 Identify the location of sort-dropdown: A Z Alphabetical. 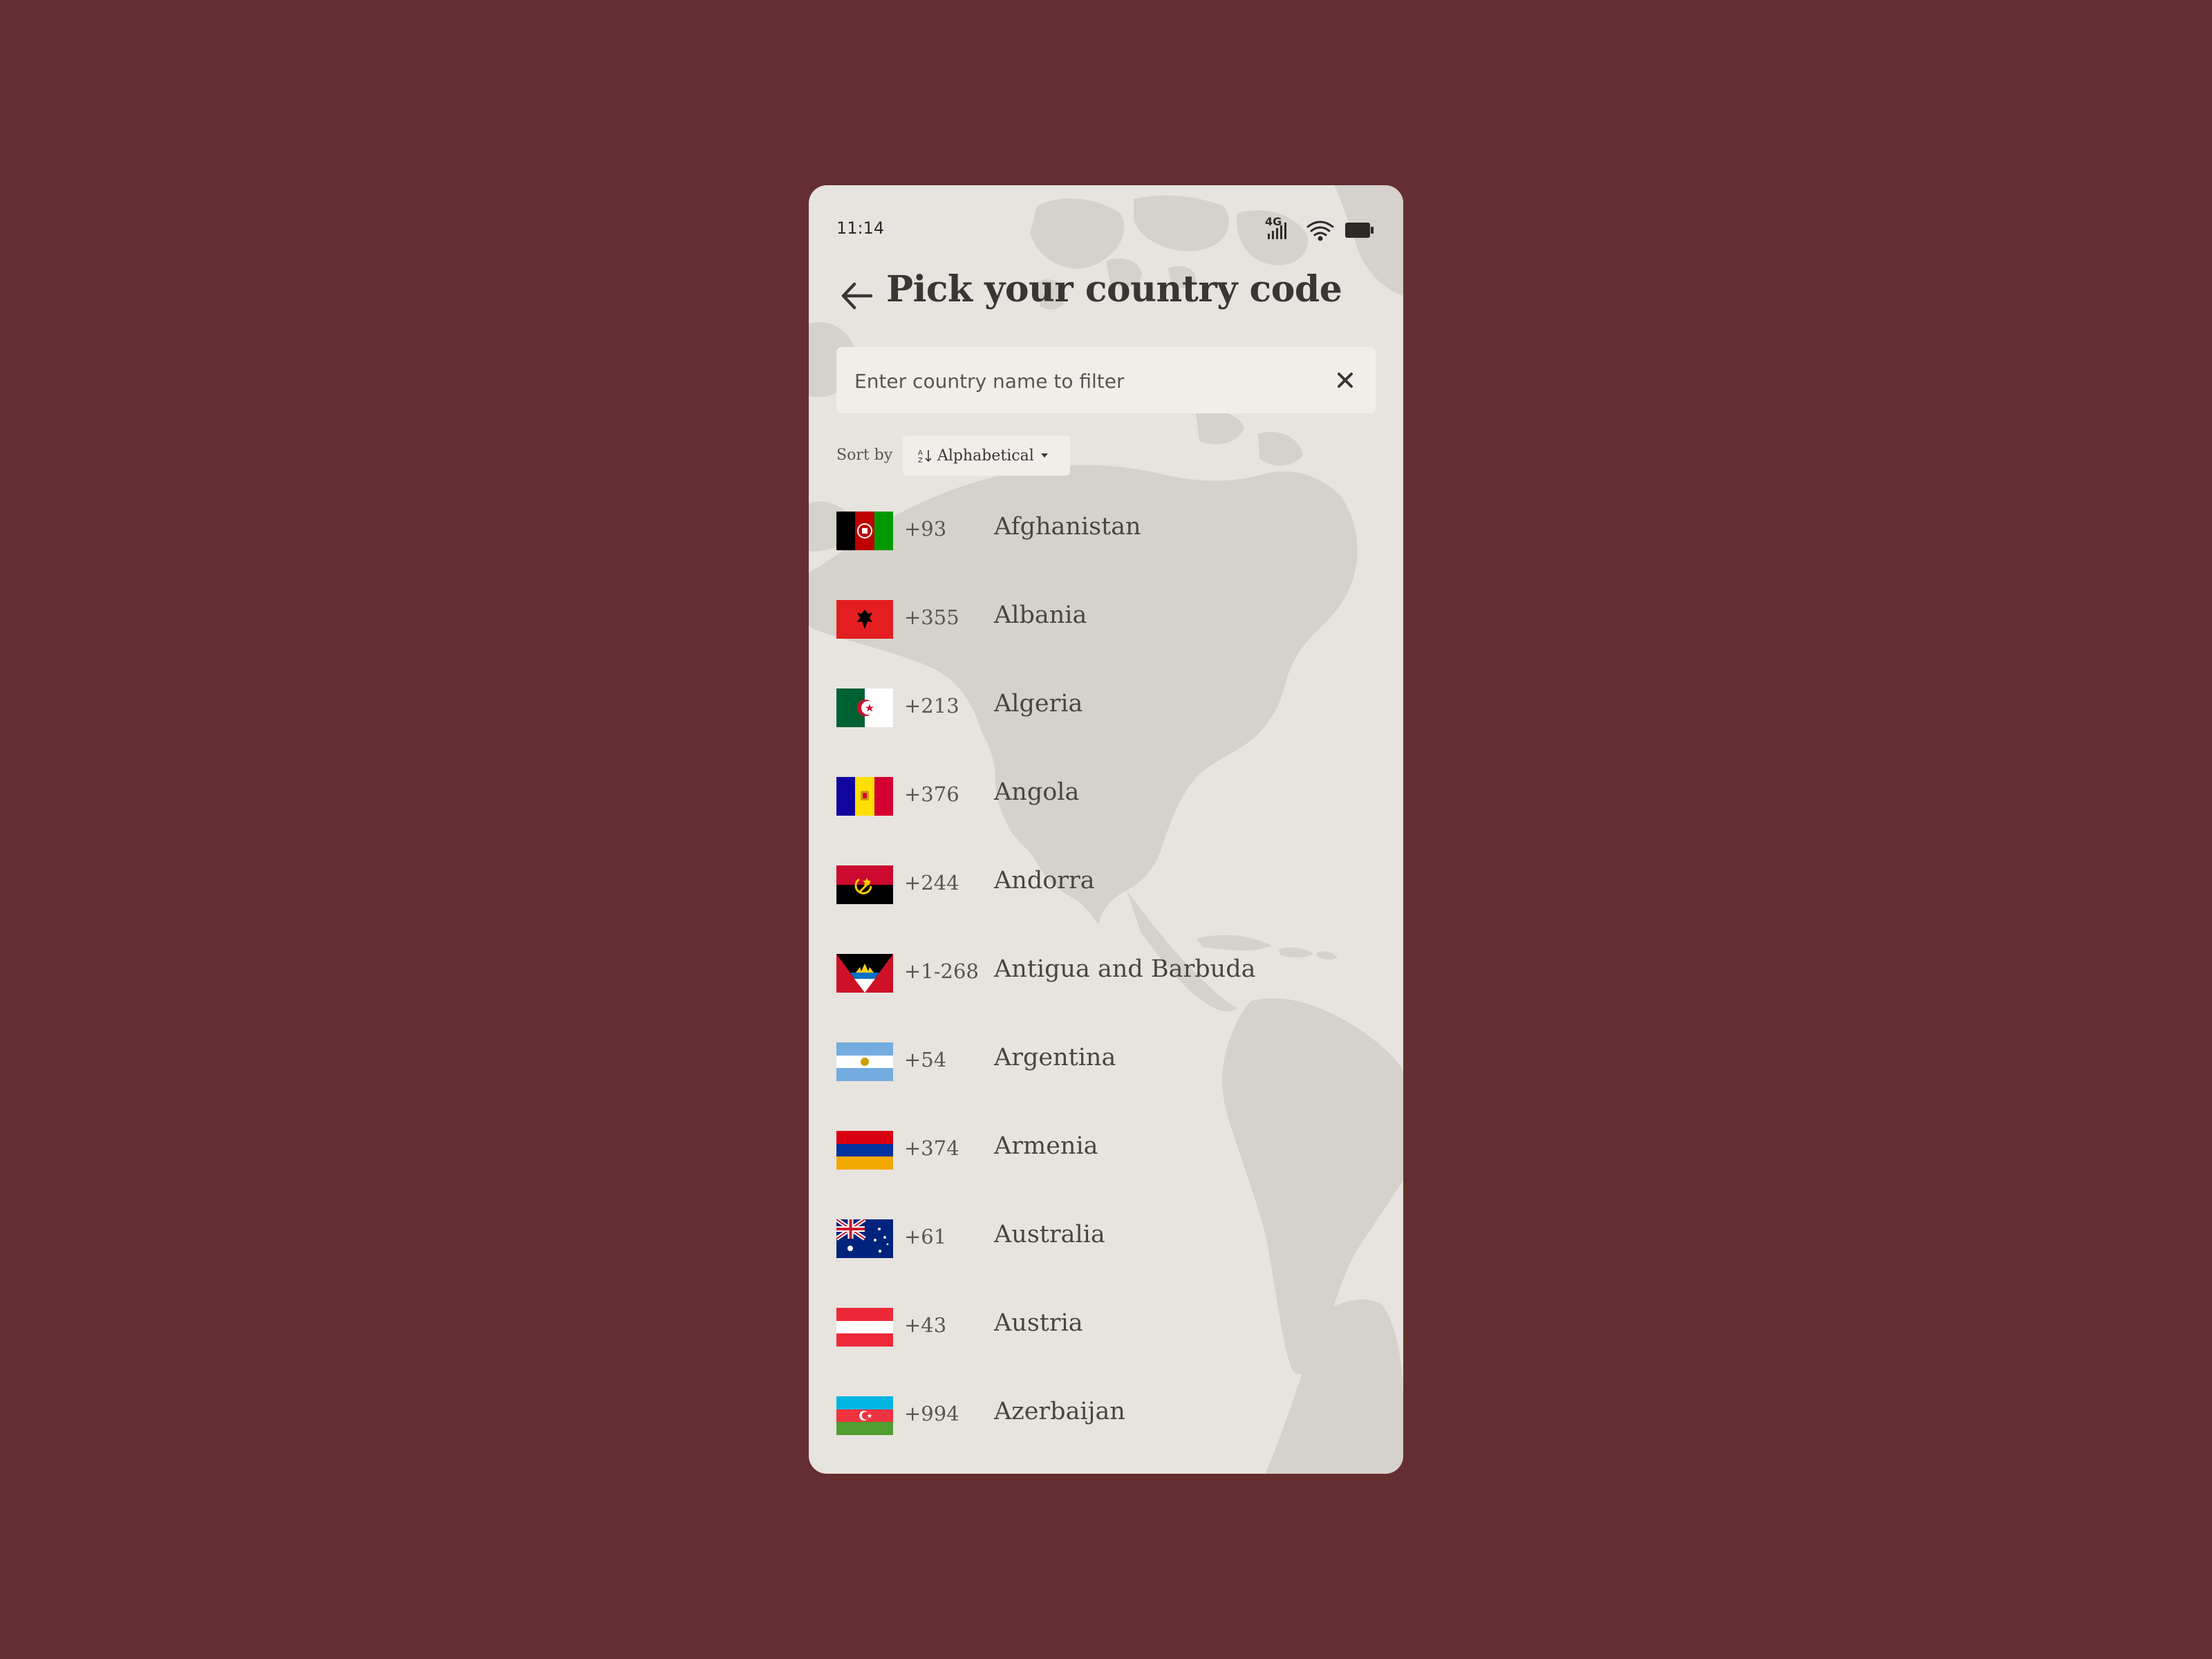
(986, 455).